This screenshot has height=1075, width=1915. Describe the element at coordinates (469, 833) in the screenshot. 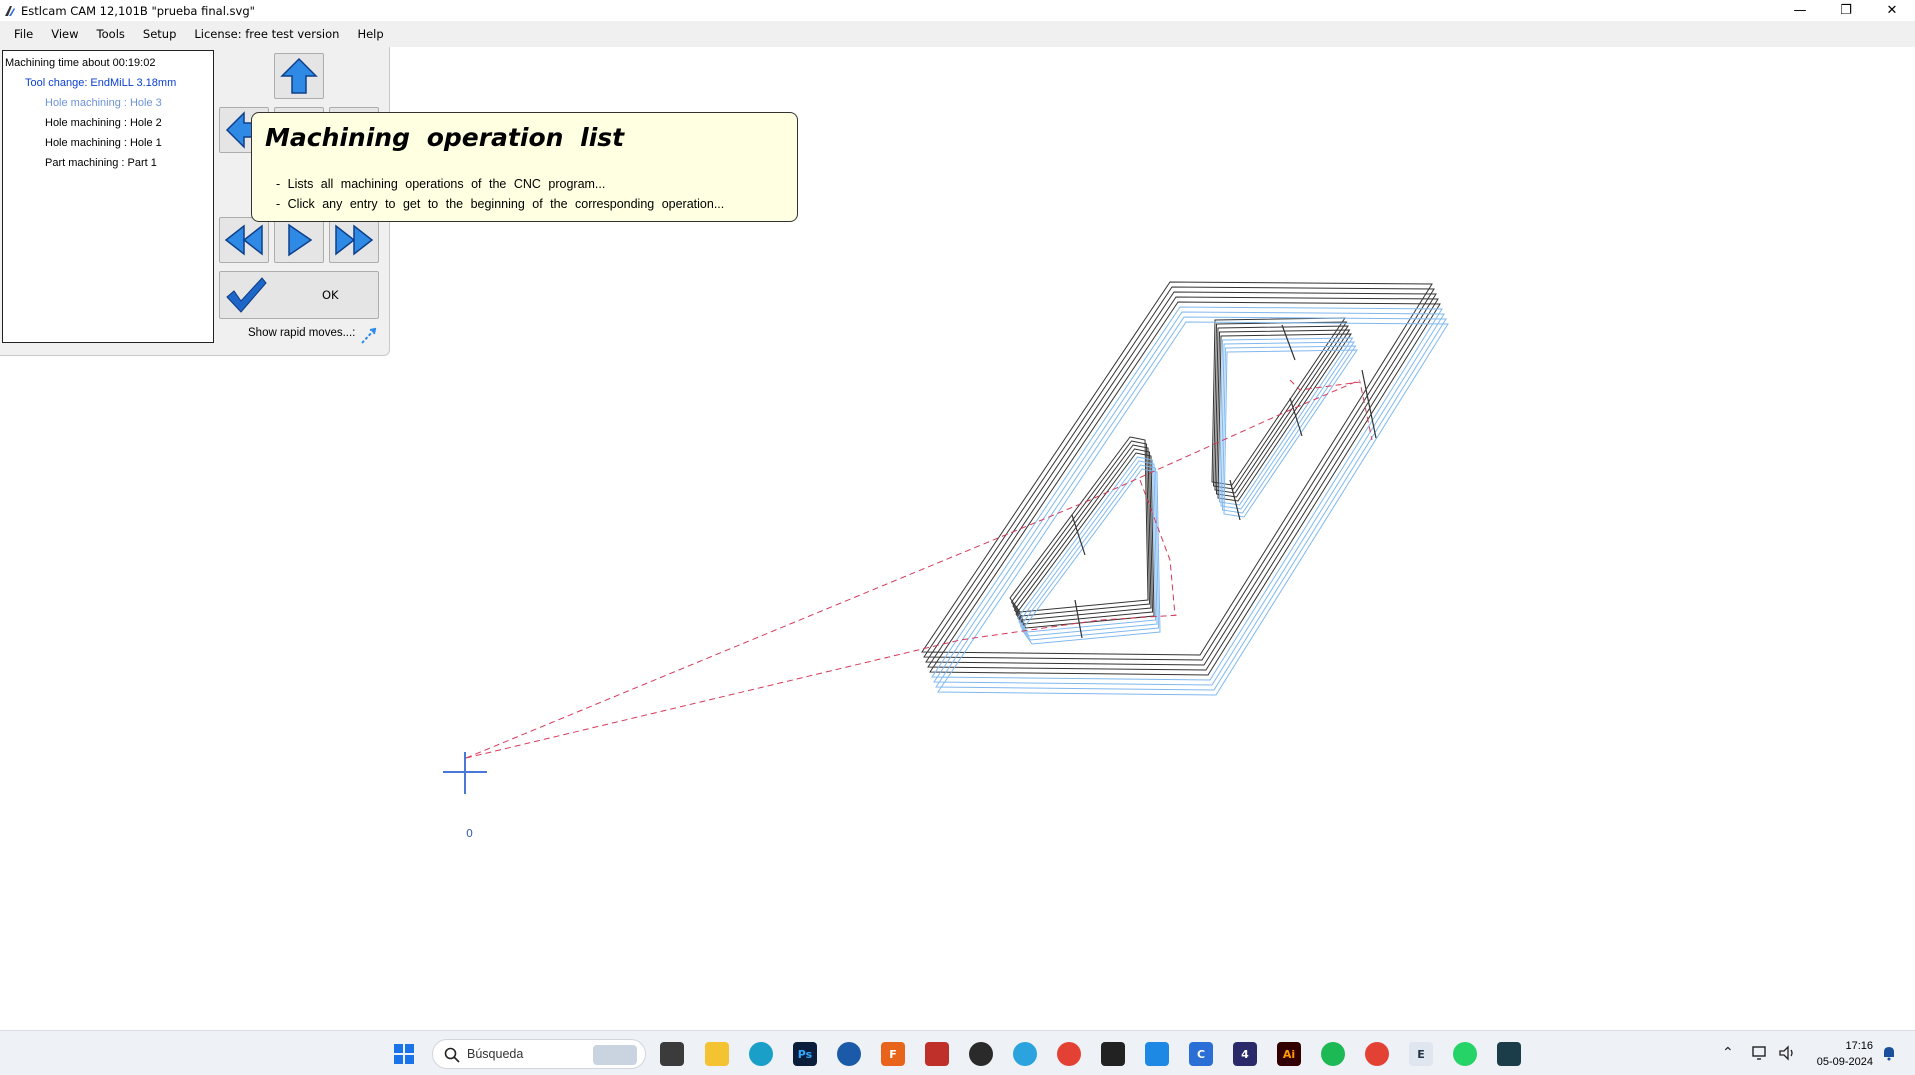

I see `origin-label: 0` at that location.